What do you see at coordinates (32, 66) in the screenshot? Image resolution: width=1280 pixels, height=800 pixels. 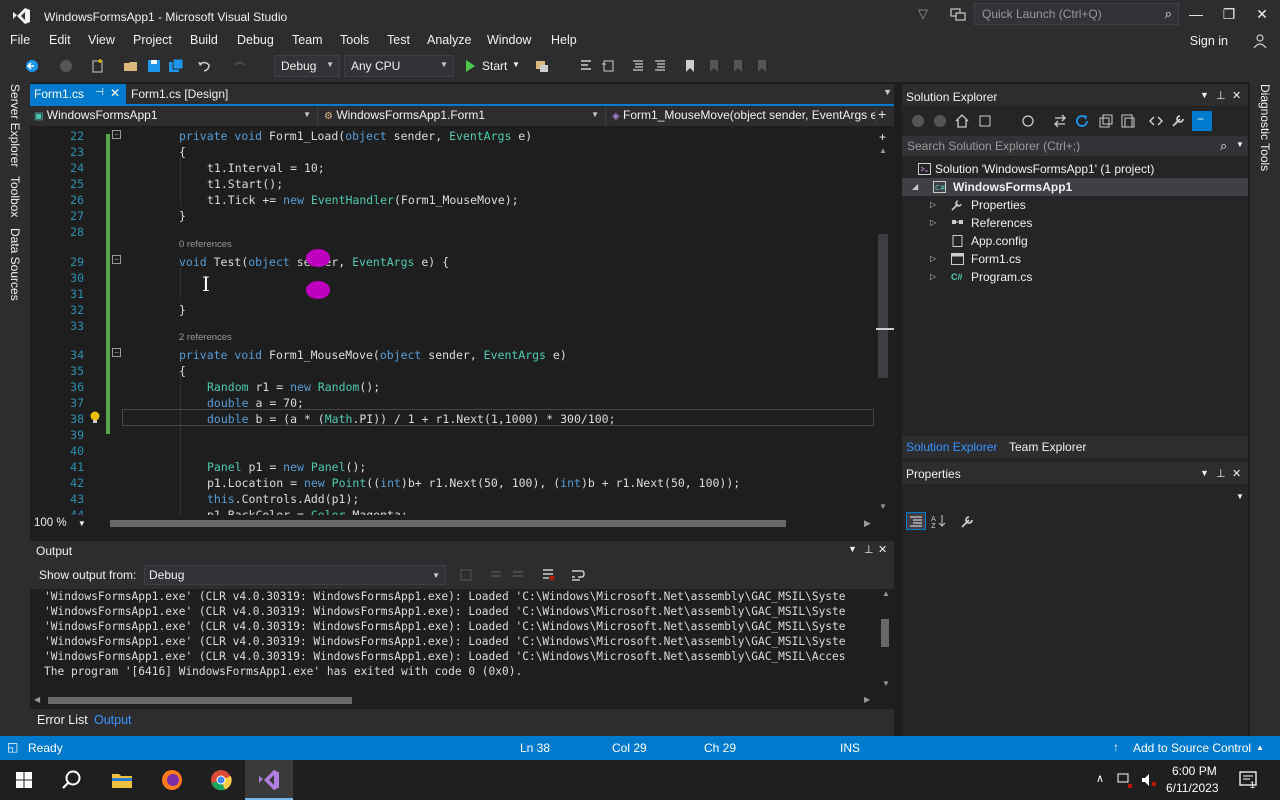 I see `navigate-back-icon` at bounding box center [32, 66].